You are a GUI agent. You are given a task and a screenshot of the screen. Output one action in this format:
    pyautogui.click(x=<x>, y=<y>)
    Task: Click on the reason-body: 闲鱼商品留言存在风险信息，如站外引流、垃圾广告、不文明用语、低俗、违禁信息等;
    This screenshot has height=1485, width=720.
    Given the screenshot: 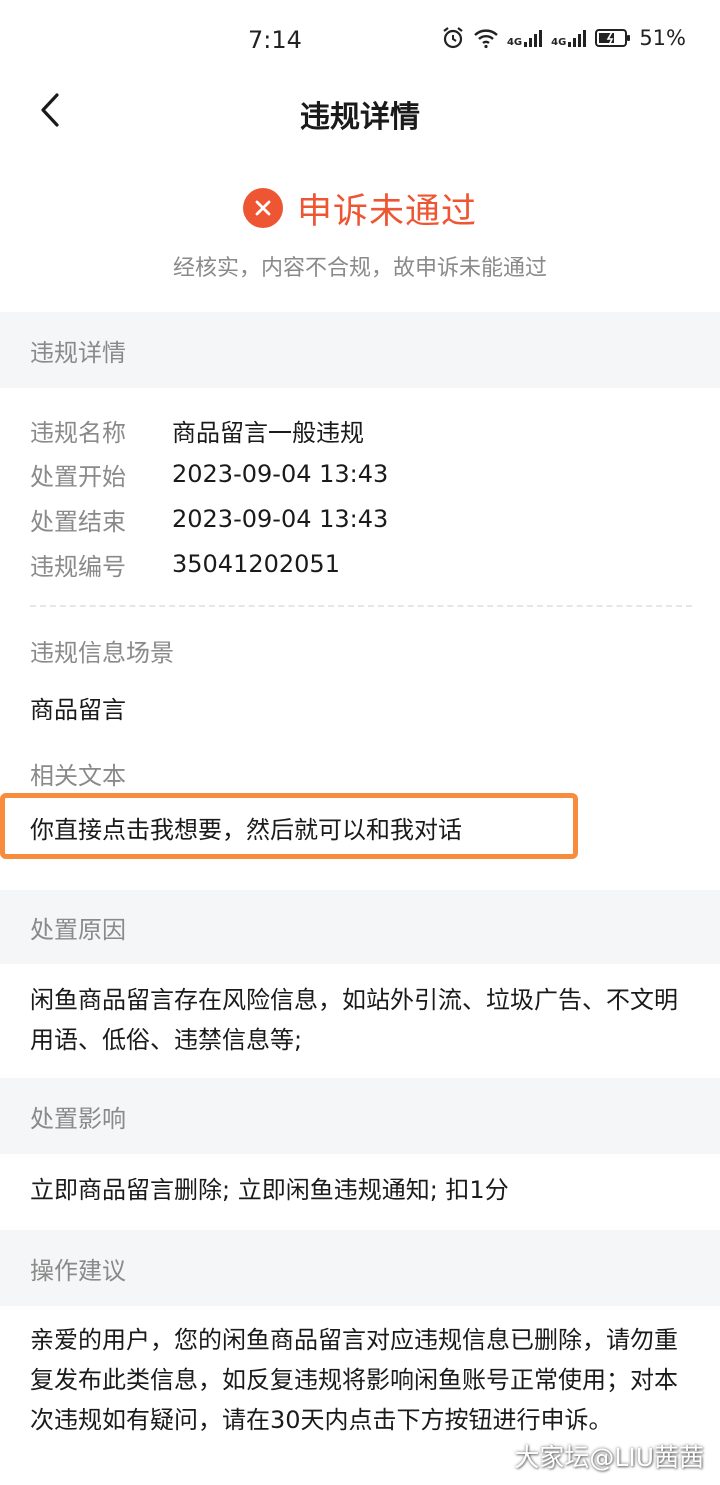 What is the action you would take?
    pyautogui.click(x=360, y=1020)
    